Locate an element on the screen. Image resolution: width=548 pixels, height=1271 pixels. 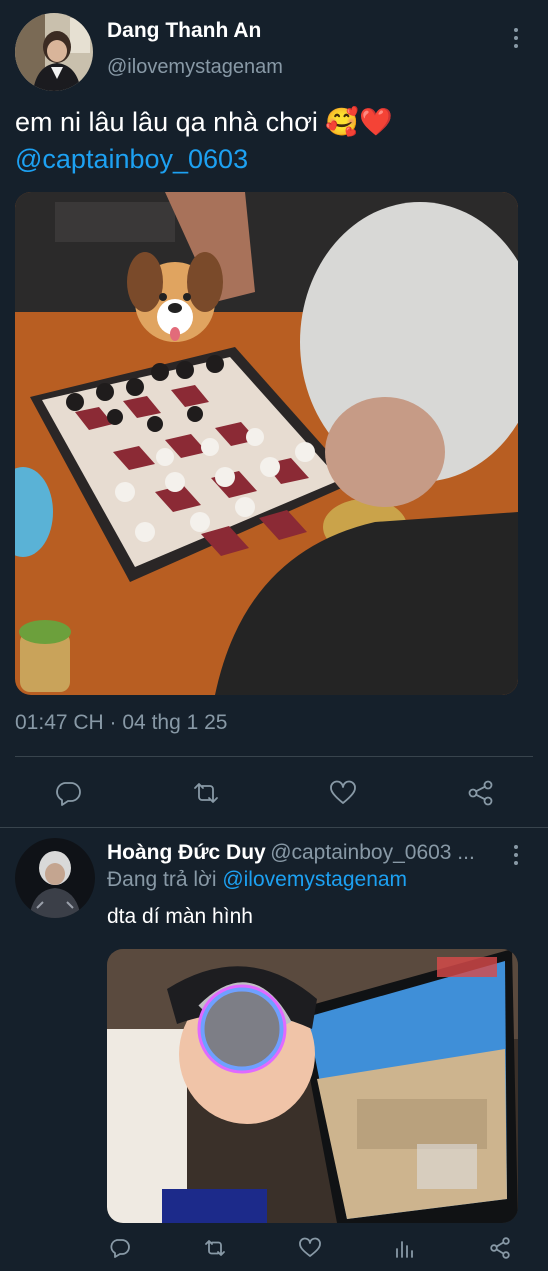
reply-avatar-photo is located at coordinates (55, 878).